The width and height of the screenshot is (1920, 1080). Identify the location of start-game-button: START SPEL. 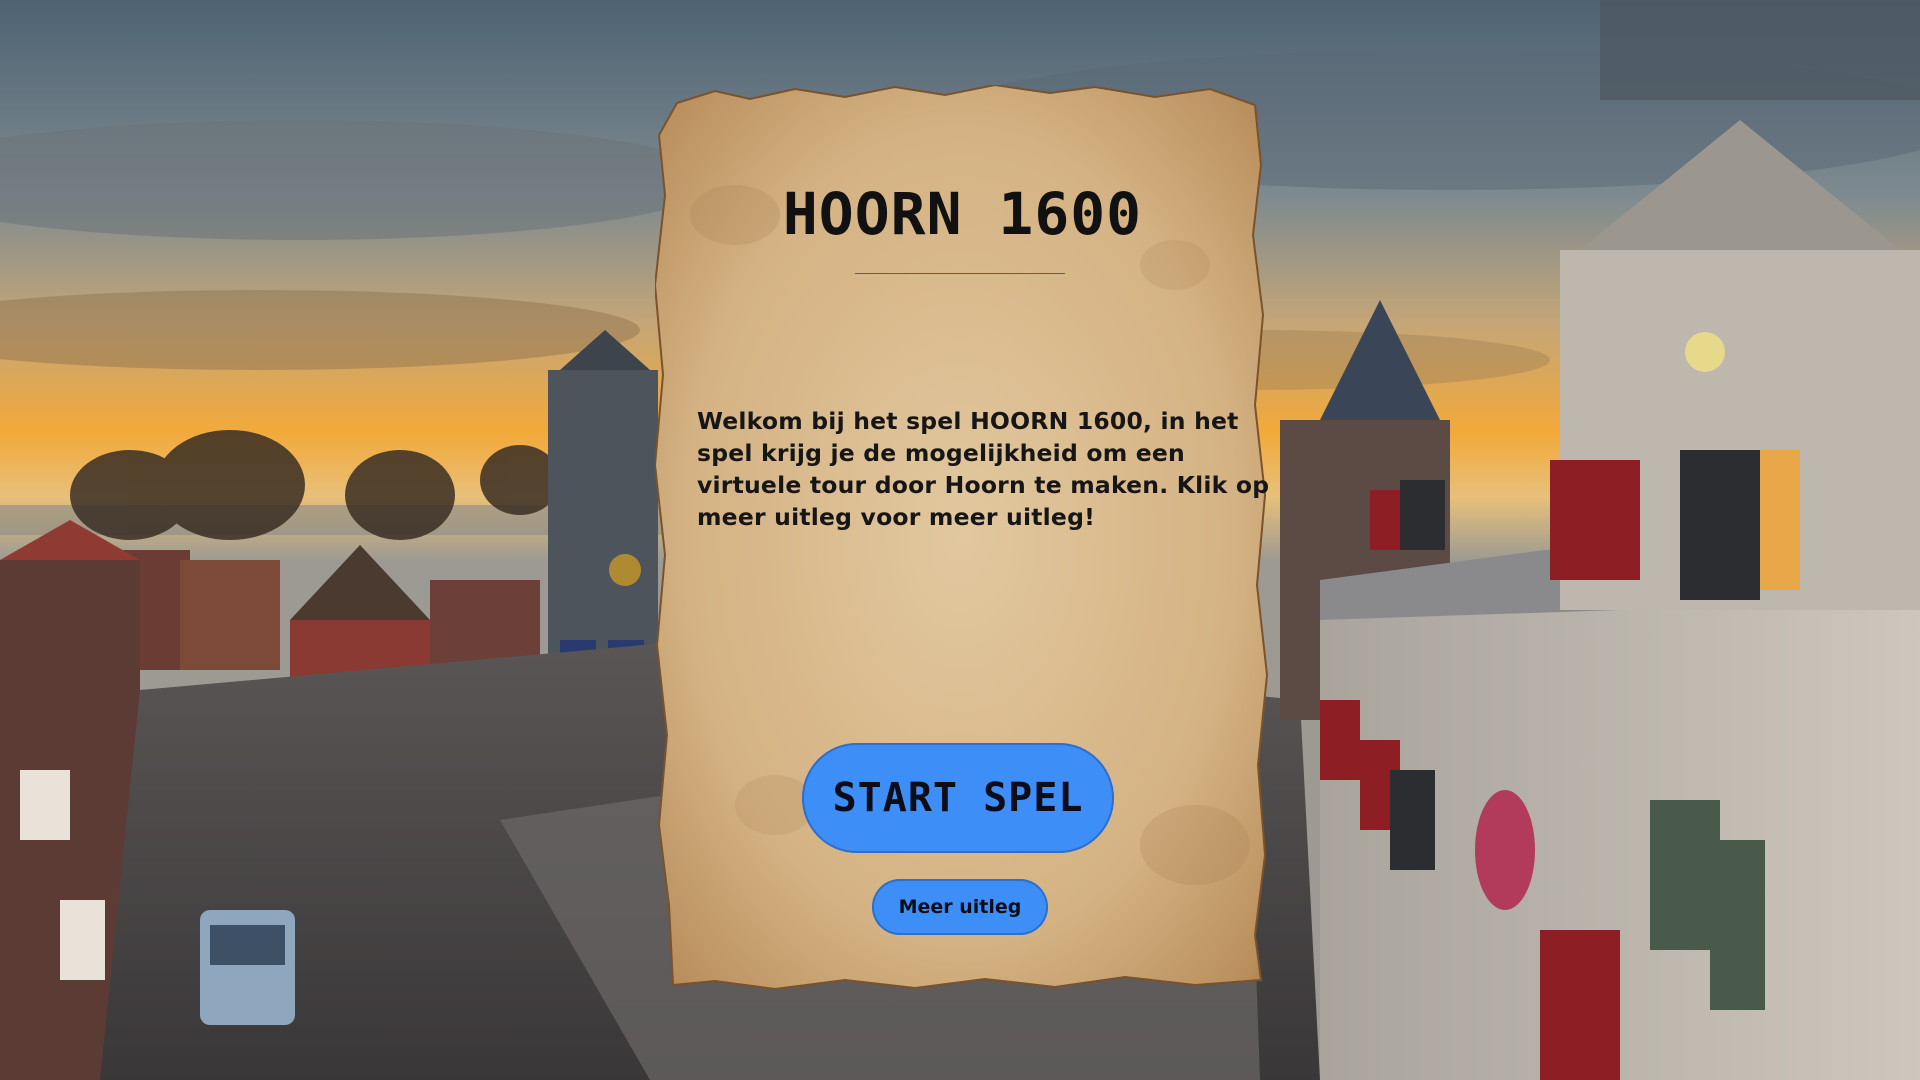
(958, 798).